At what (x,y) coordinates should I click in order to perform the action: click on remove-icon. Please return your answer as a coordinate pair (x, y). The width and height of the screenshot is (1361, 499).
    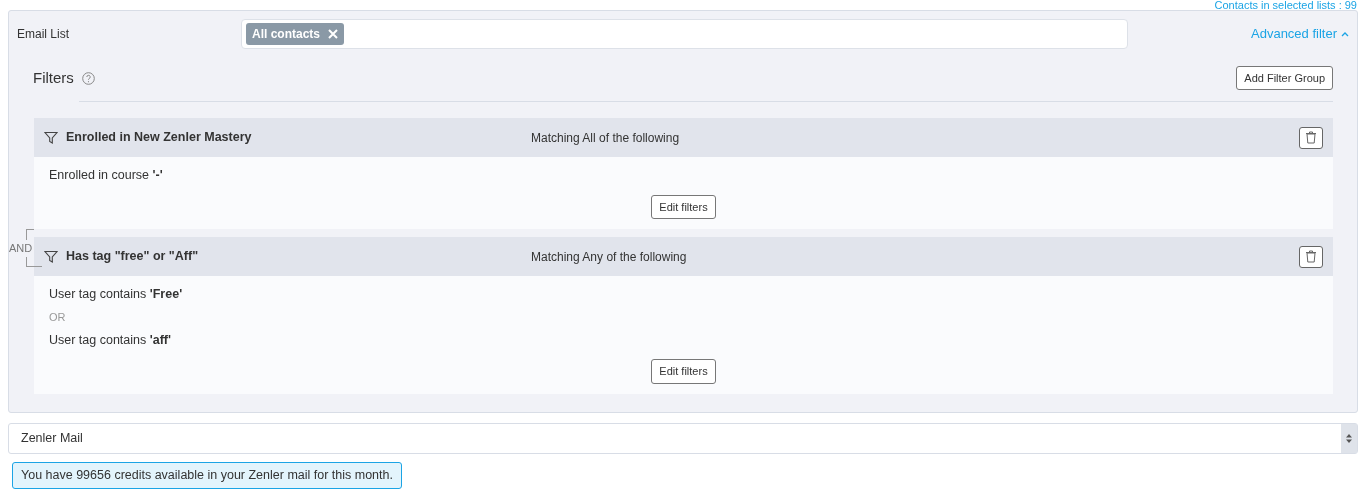
    Looking at the image, I should click on (333, 34).